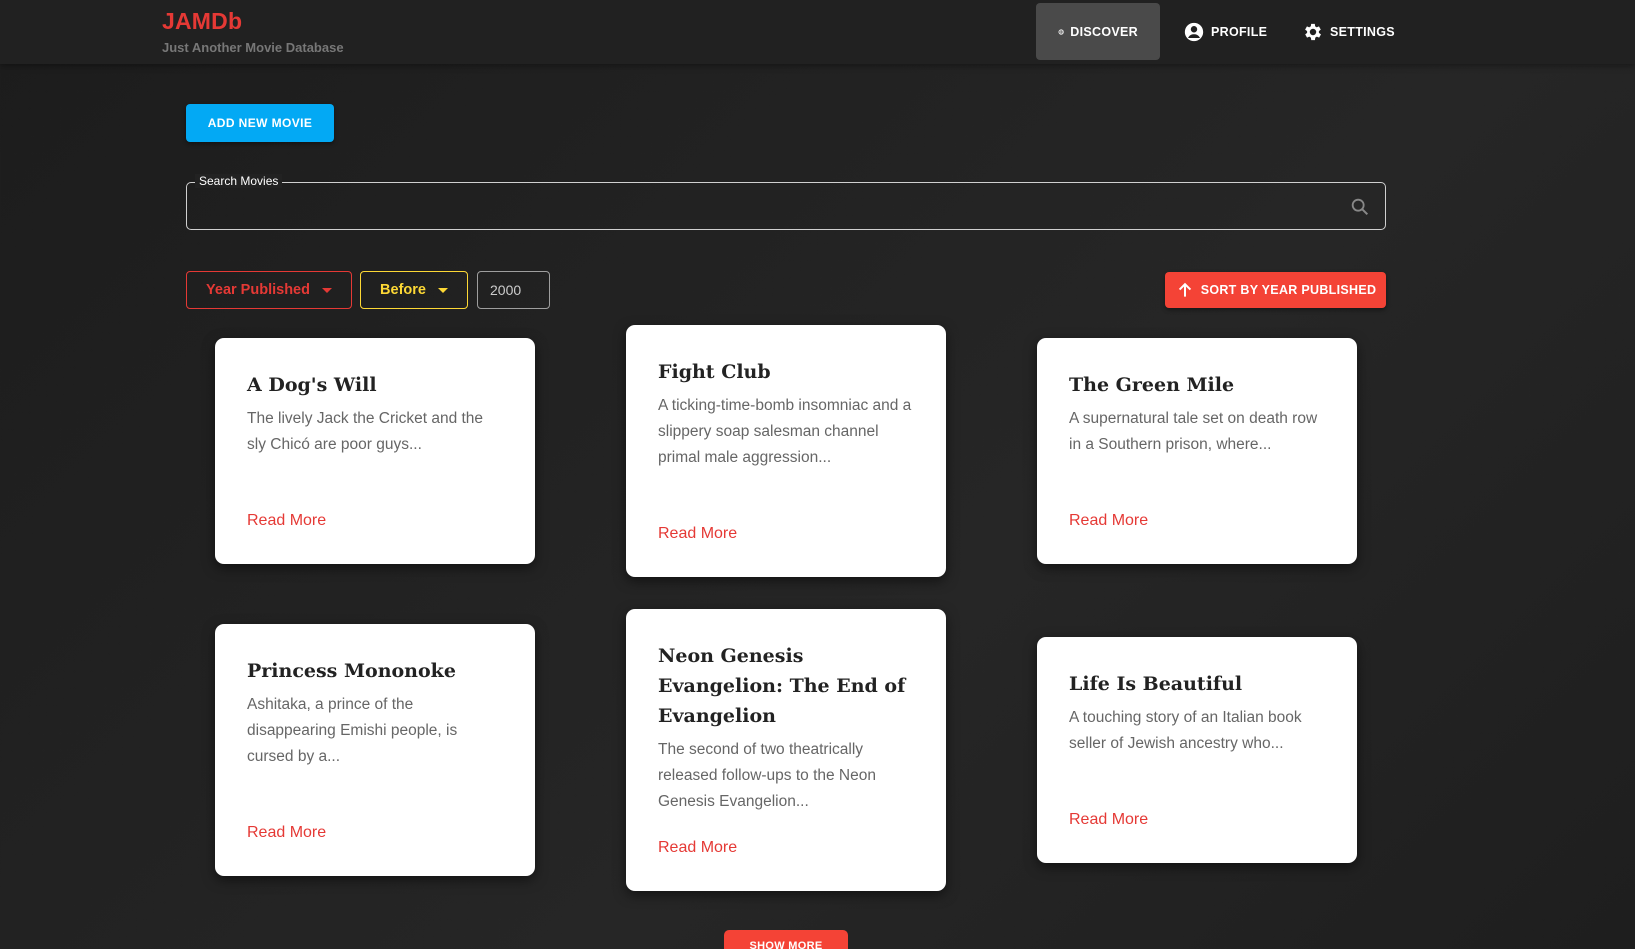  Describe the element at coordinates (253, 47) in the screenshot. I see `brand-subtitle: Just Another Movie Database` at that location.